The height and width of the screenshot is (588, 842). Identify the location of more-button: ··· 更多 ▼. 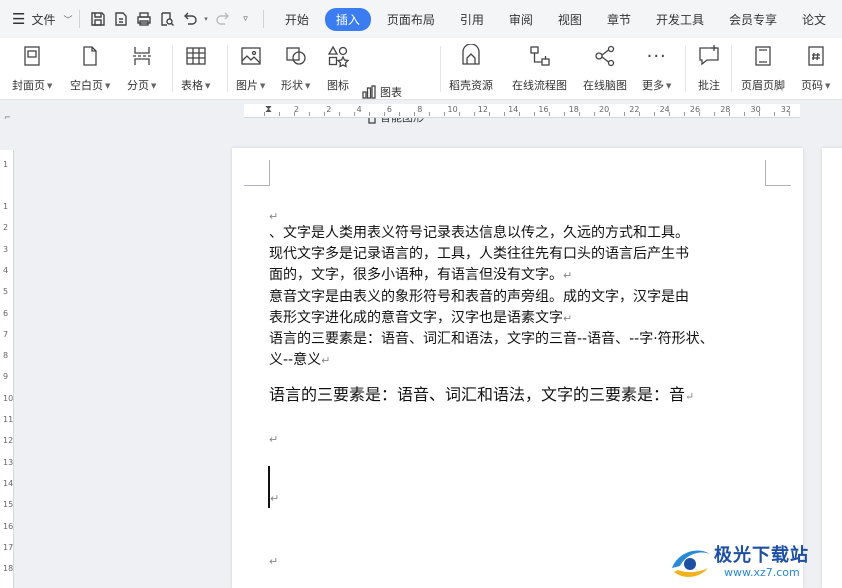
(656, 67).